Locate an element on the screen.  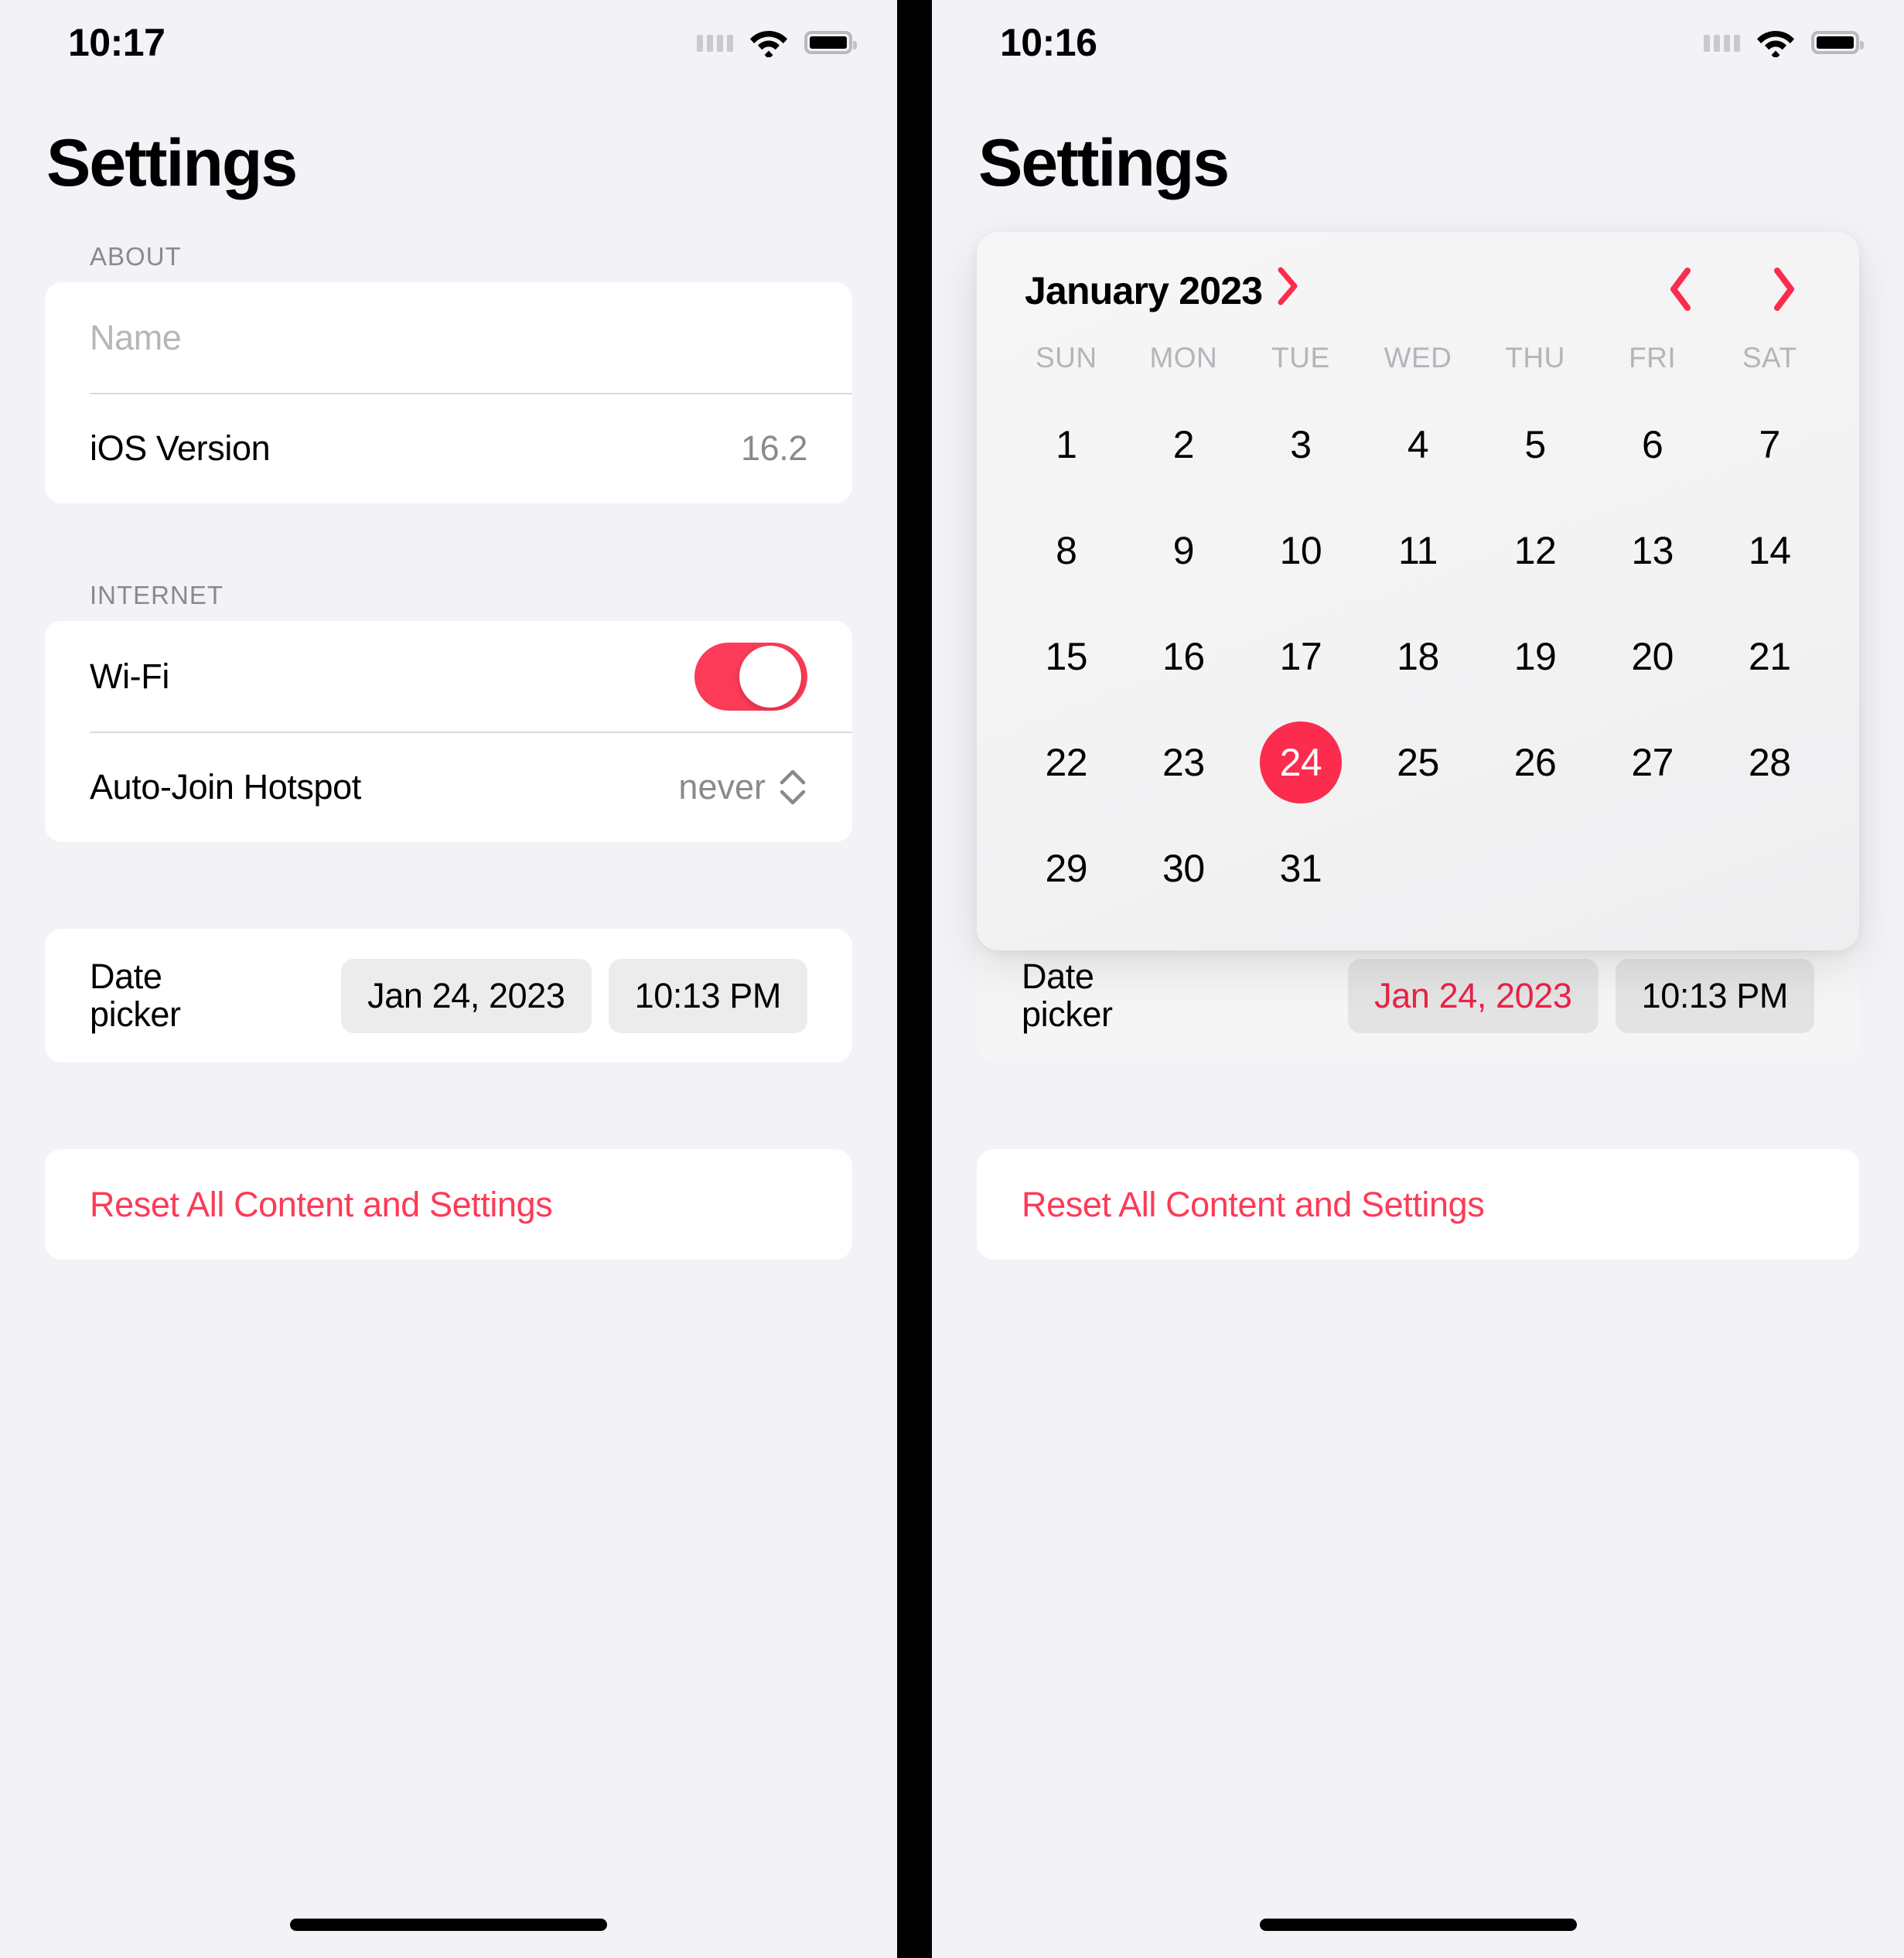
calendar-day-cell: 17 is located at coordinates (1301, 656).